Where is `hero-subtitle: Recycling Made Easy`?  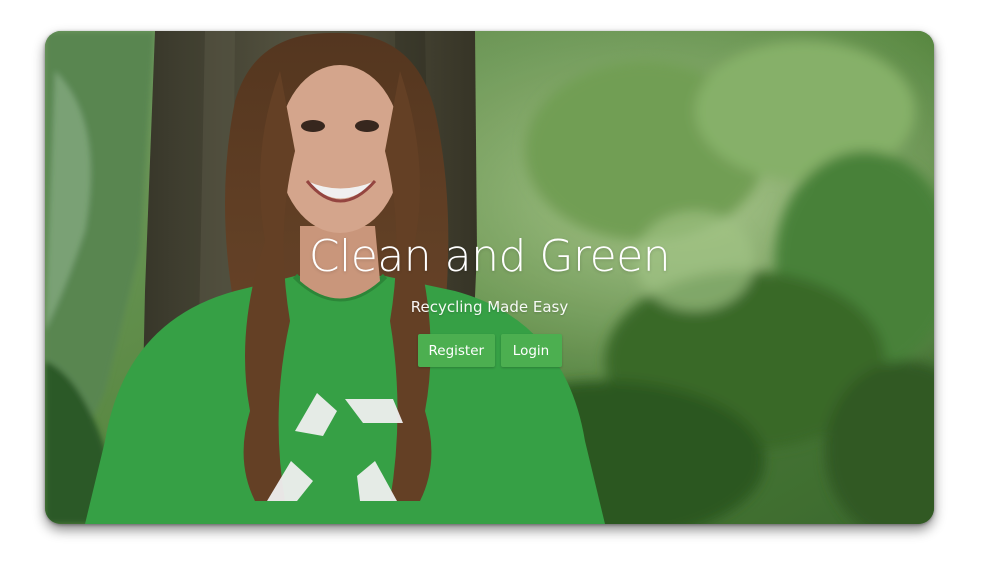
hero-subtitle: Recycling Made Easy is located at coordinates (489, 307).